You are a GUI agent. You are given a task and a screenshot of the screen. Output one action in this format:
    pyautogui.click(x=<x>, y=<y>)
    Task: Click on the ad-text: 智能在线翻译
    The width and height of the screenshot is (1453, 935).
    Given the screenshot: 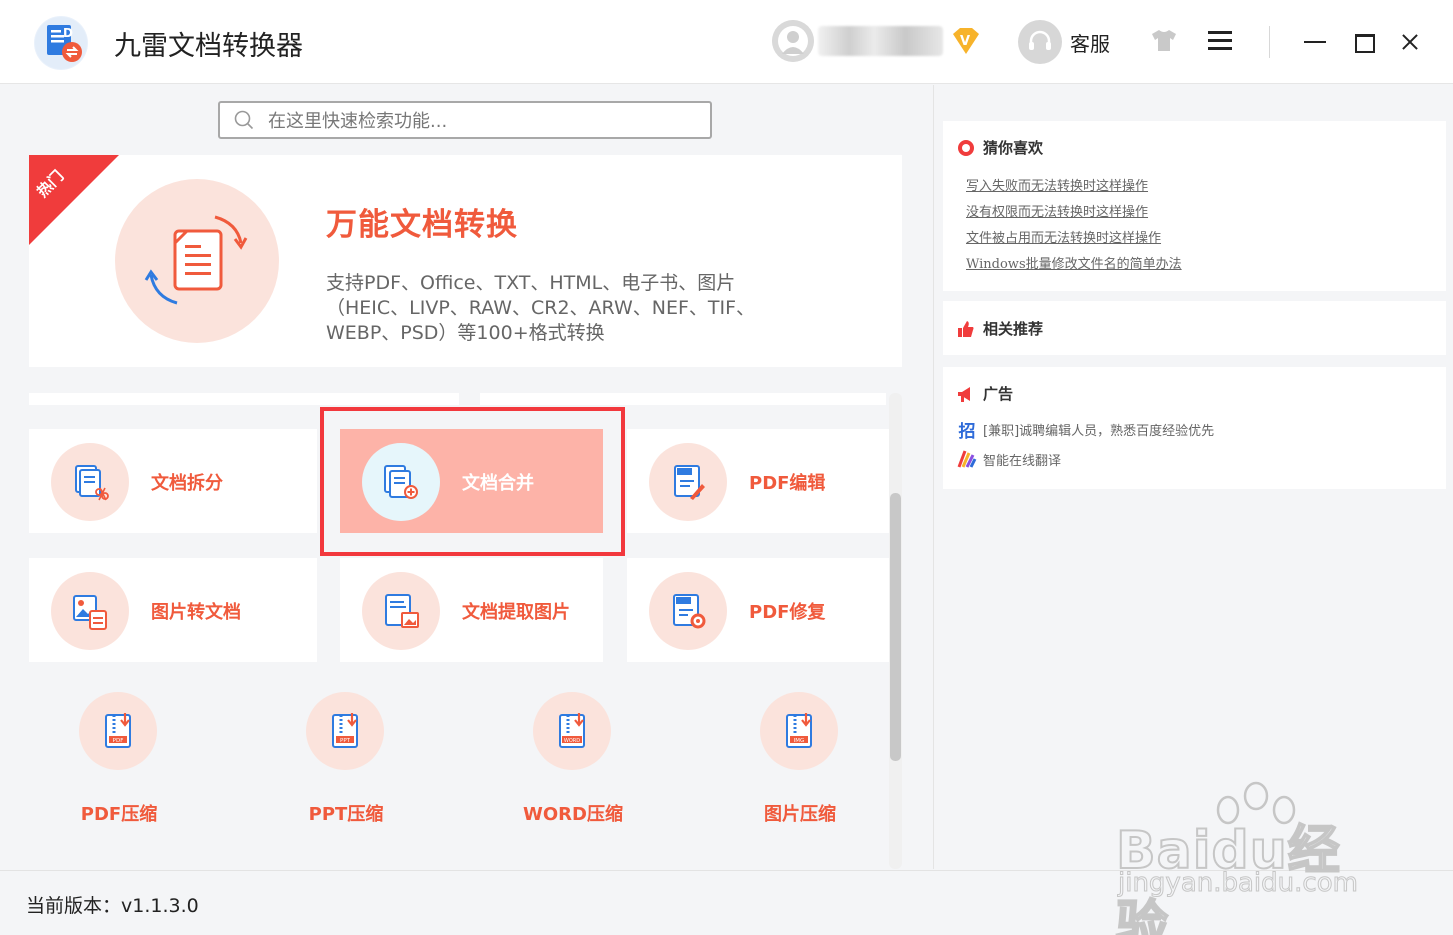 What is the action you would take?
    pyautogui.click(x=1022, y=461)
    